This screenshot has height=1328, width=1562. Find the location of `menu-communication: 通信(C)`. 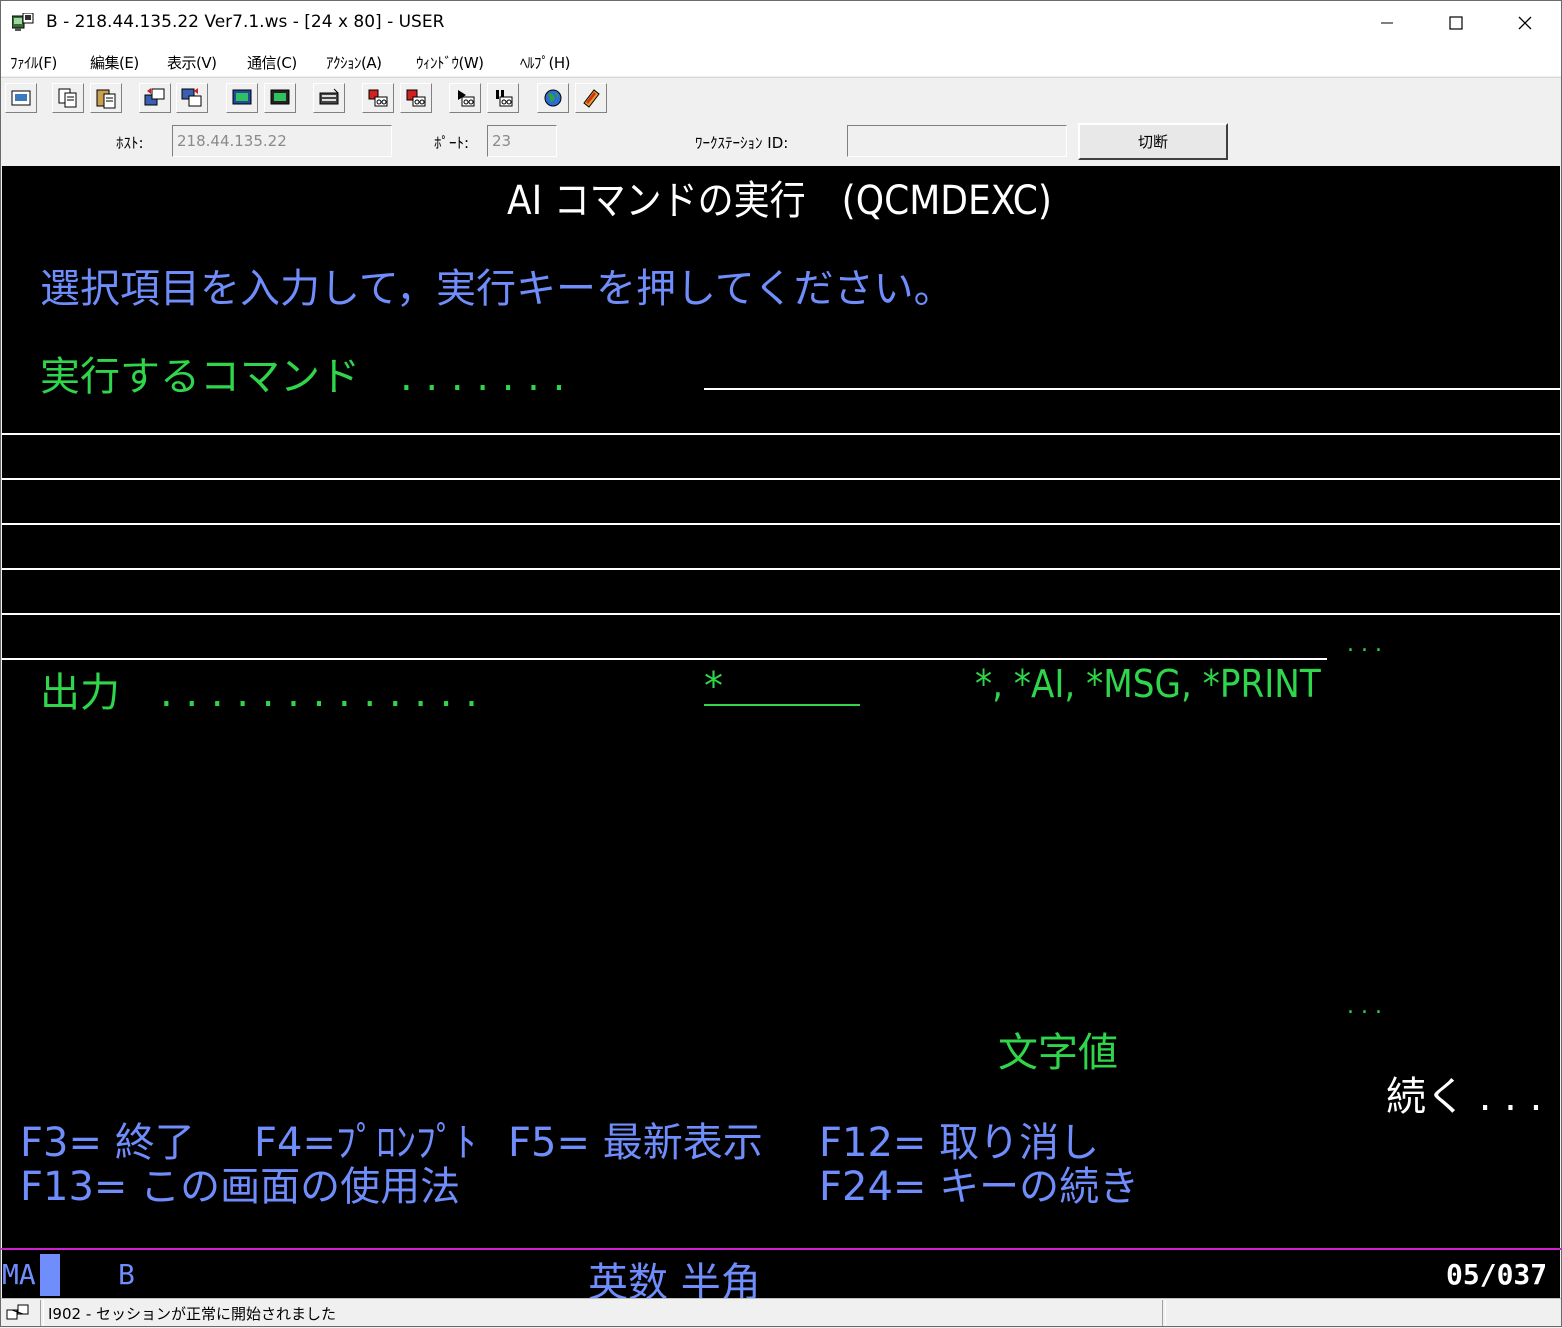

menu-communication: 通信(C) is located at coordinates (272, 62).